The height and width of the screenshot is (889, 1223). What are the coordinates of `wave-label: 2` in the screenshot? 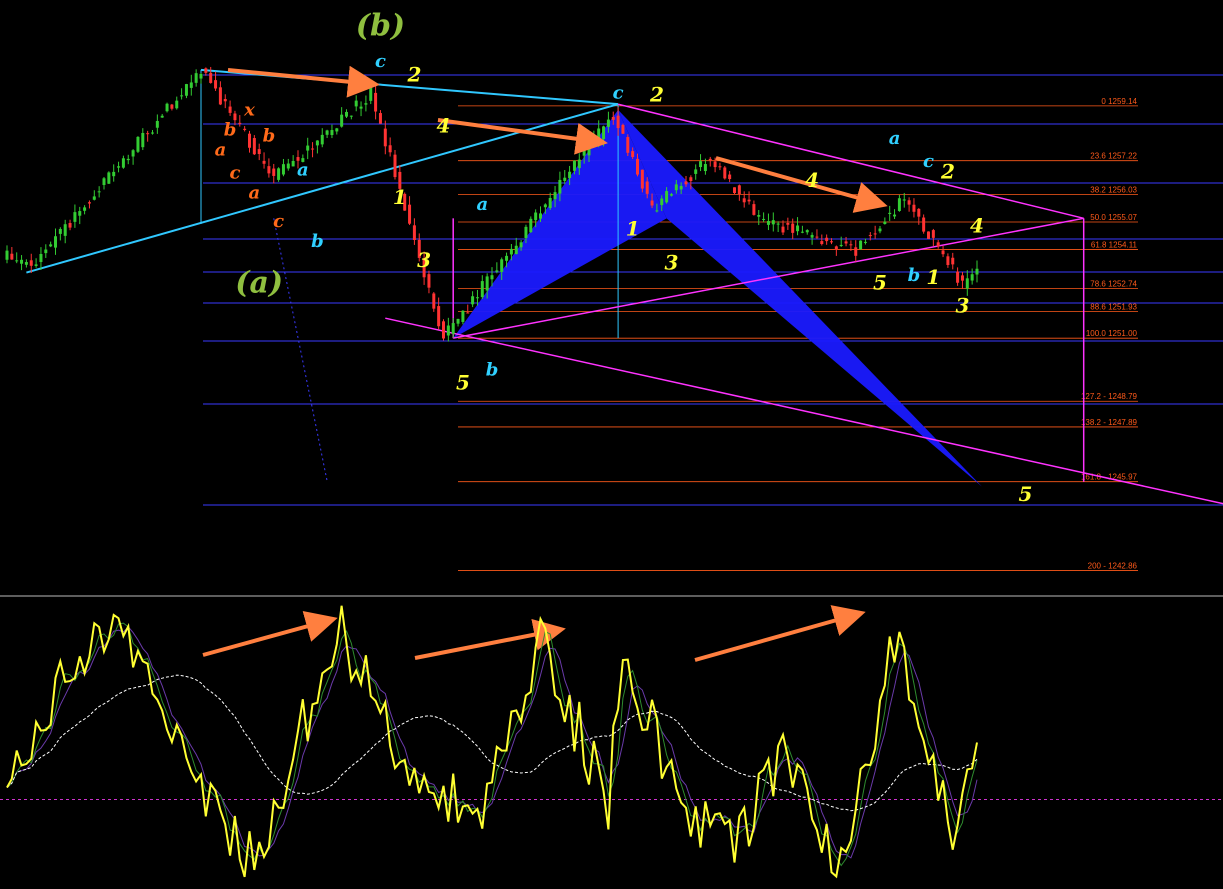 It's located at (413, 74).